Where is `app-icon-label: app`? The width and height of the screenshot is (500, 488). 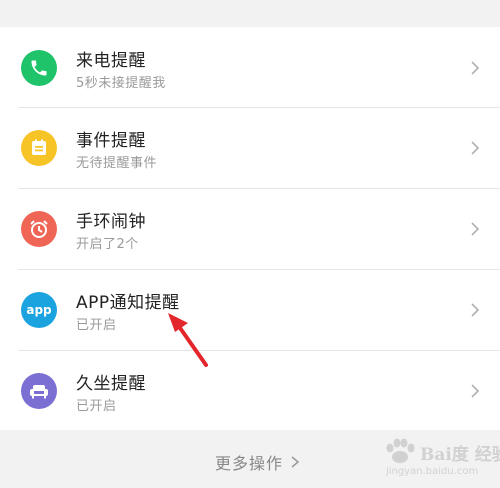 app-icon-label: app is located at coordinates (39, 310).